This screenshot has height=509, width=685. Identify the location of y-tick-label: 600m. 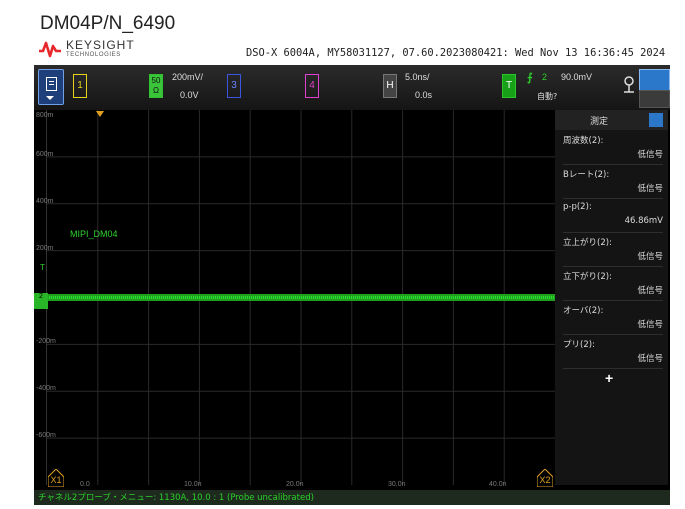
(45, 154).